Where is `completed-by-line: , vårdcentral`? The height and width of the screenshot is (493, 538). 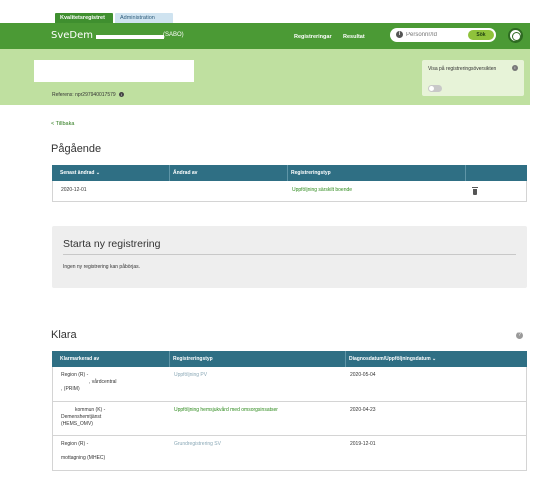 completed-by-line: , vårdcentral is located at coordinates (103, 382).